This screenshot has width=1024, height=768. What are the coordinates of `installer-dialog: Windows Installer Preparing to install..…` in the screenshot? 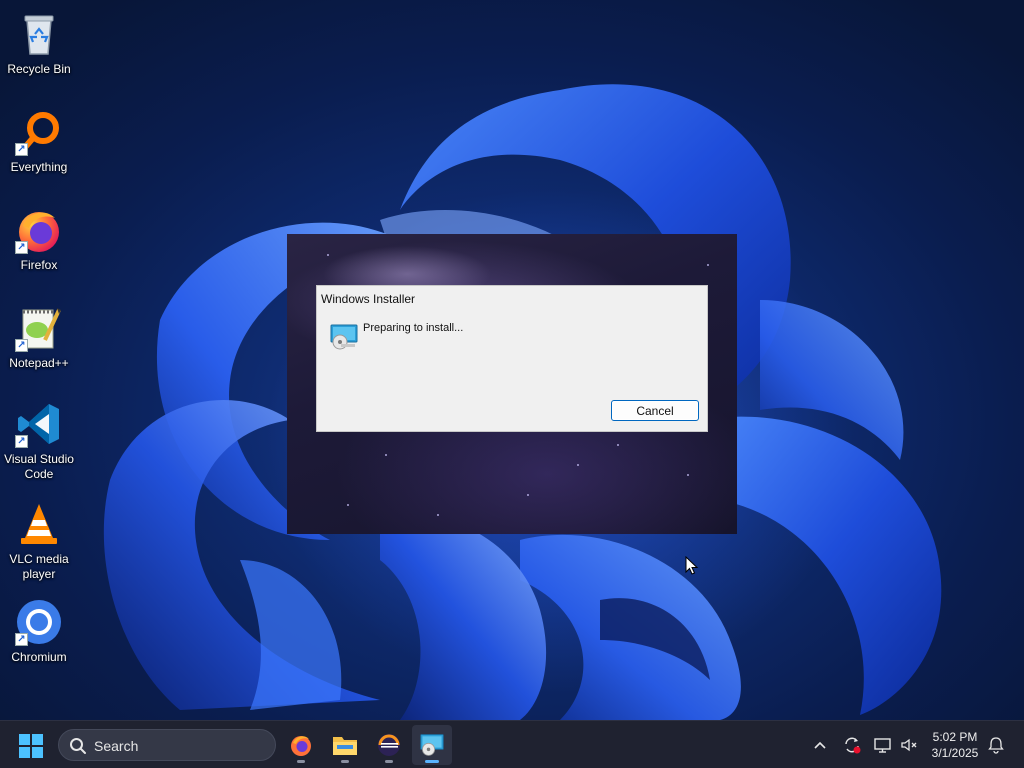 It's located at (512, 358).